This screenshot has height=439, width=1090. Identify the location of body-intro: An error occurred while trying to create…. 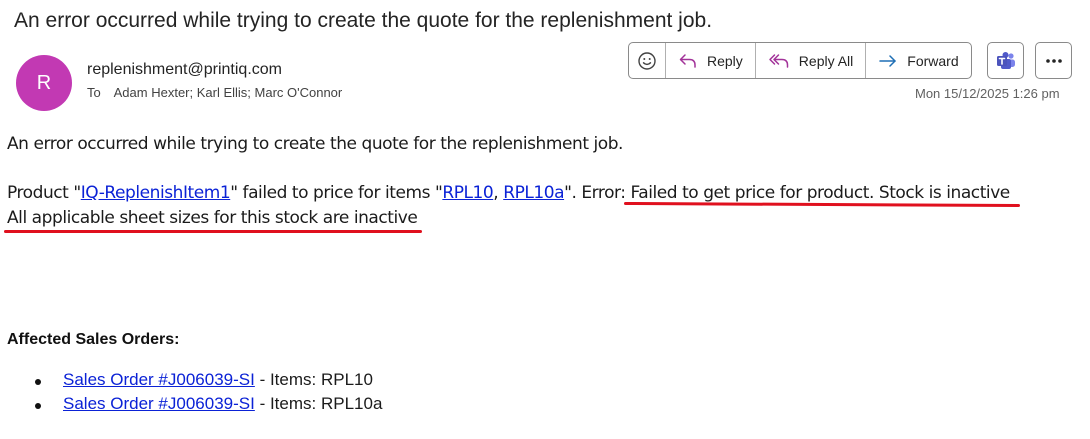
(315, 144).